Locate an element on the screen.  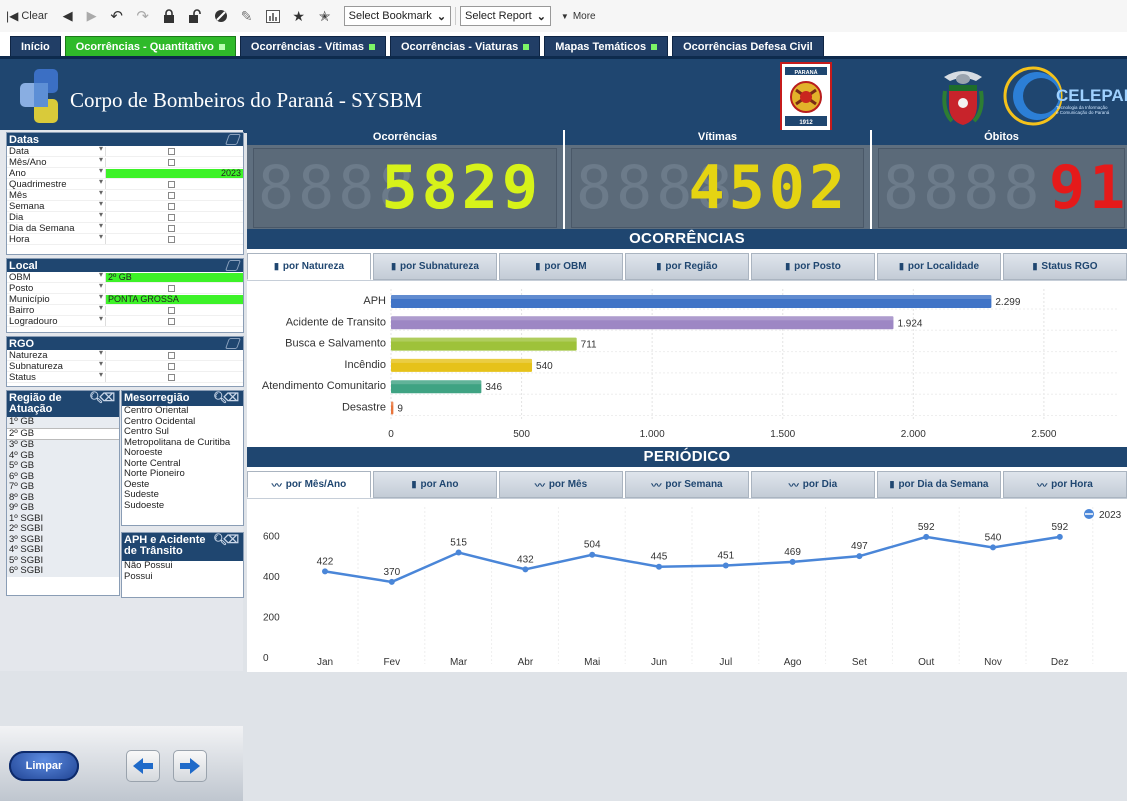
clear-button: |◀ Clear is located at coordinates (27, 16).